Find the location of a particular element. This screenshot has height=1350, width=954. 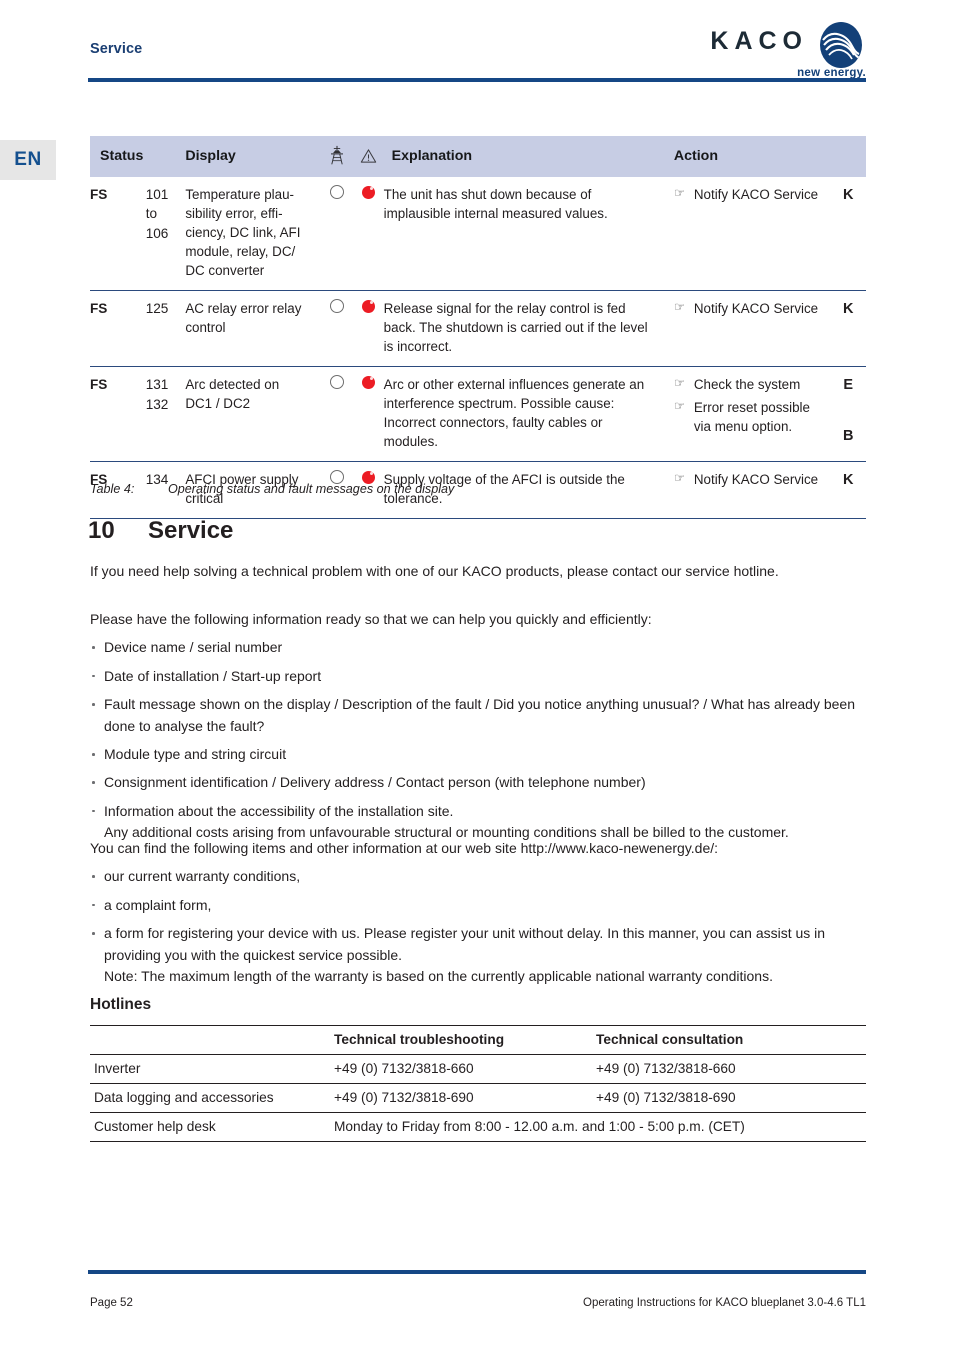

hotline-label: Inverter is located at coordinates (117, 1068).